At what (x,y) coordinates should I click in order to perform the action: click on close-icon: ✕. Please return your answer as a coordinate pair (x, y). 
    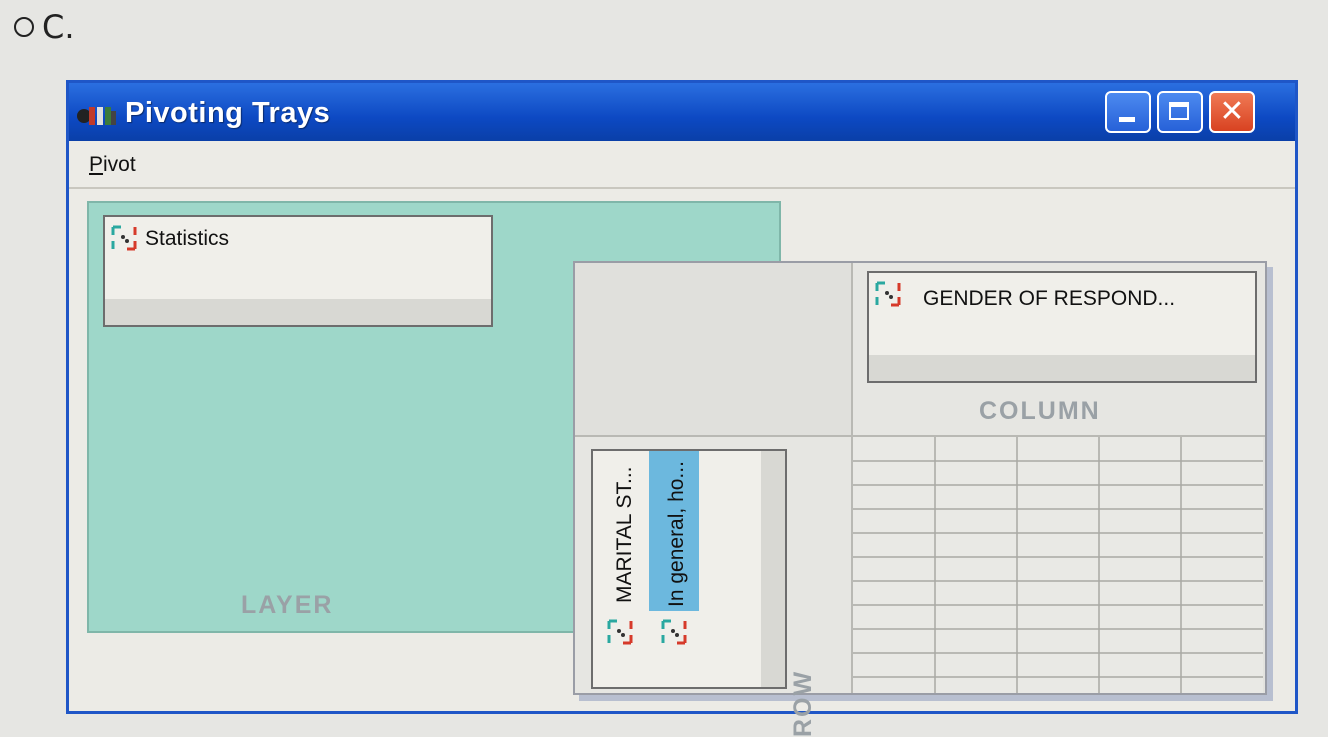
    Looking at the image, I should click on (1232, 111).